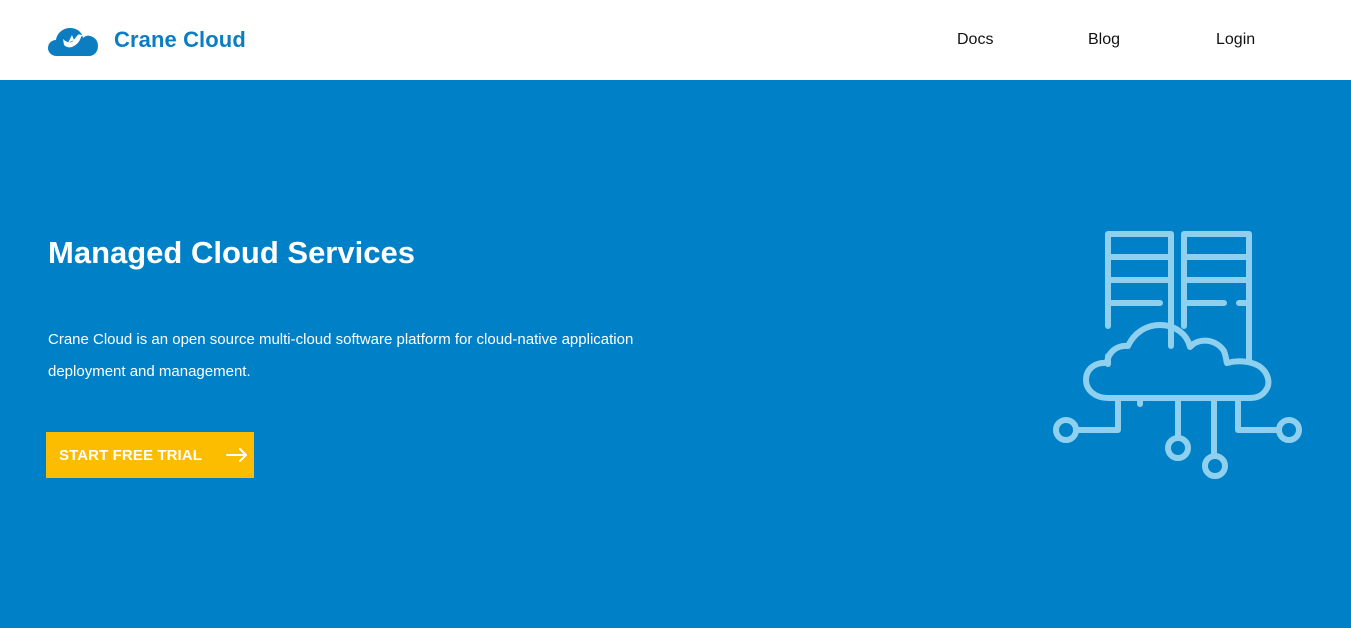 This screenshot has width=1351, height=628. What do you see at coordinates (675, 40) in the screenshot?
I see `top-navbar: Crane Cloud Docs Blog Login` at bounding box center [675, 40].